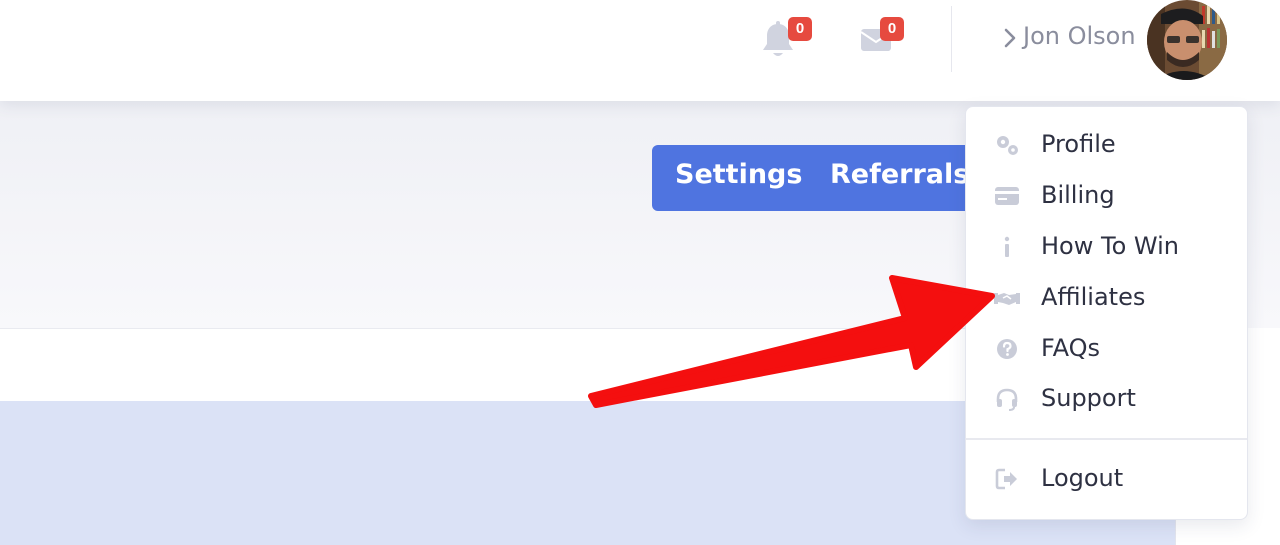 This screenshot has height=545, width=1280. What do you see at coordinates (1078, 195) in the screenshot?
I see `menu-label-billing: Billing` at bounding box center [1078, 195].